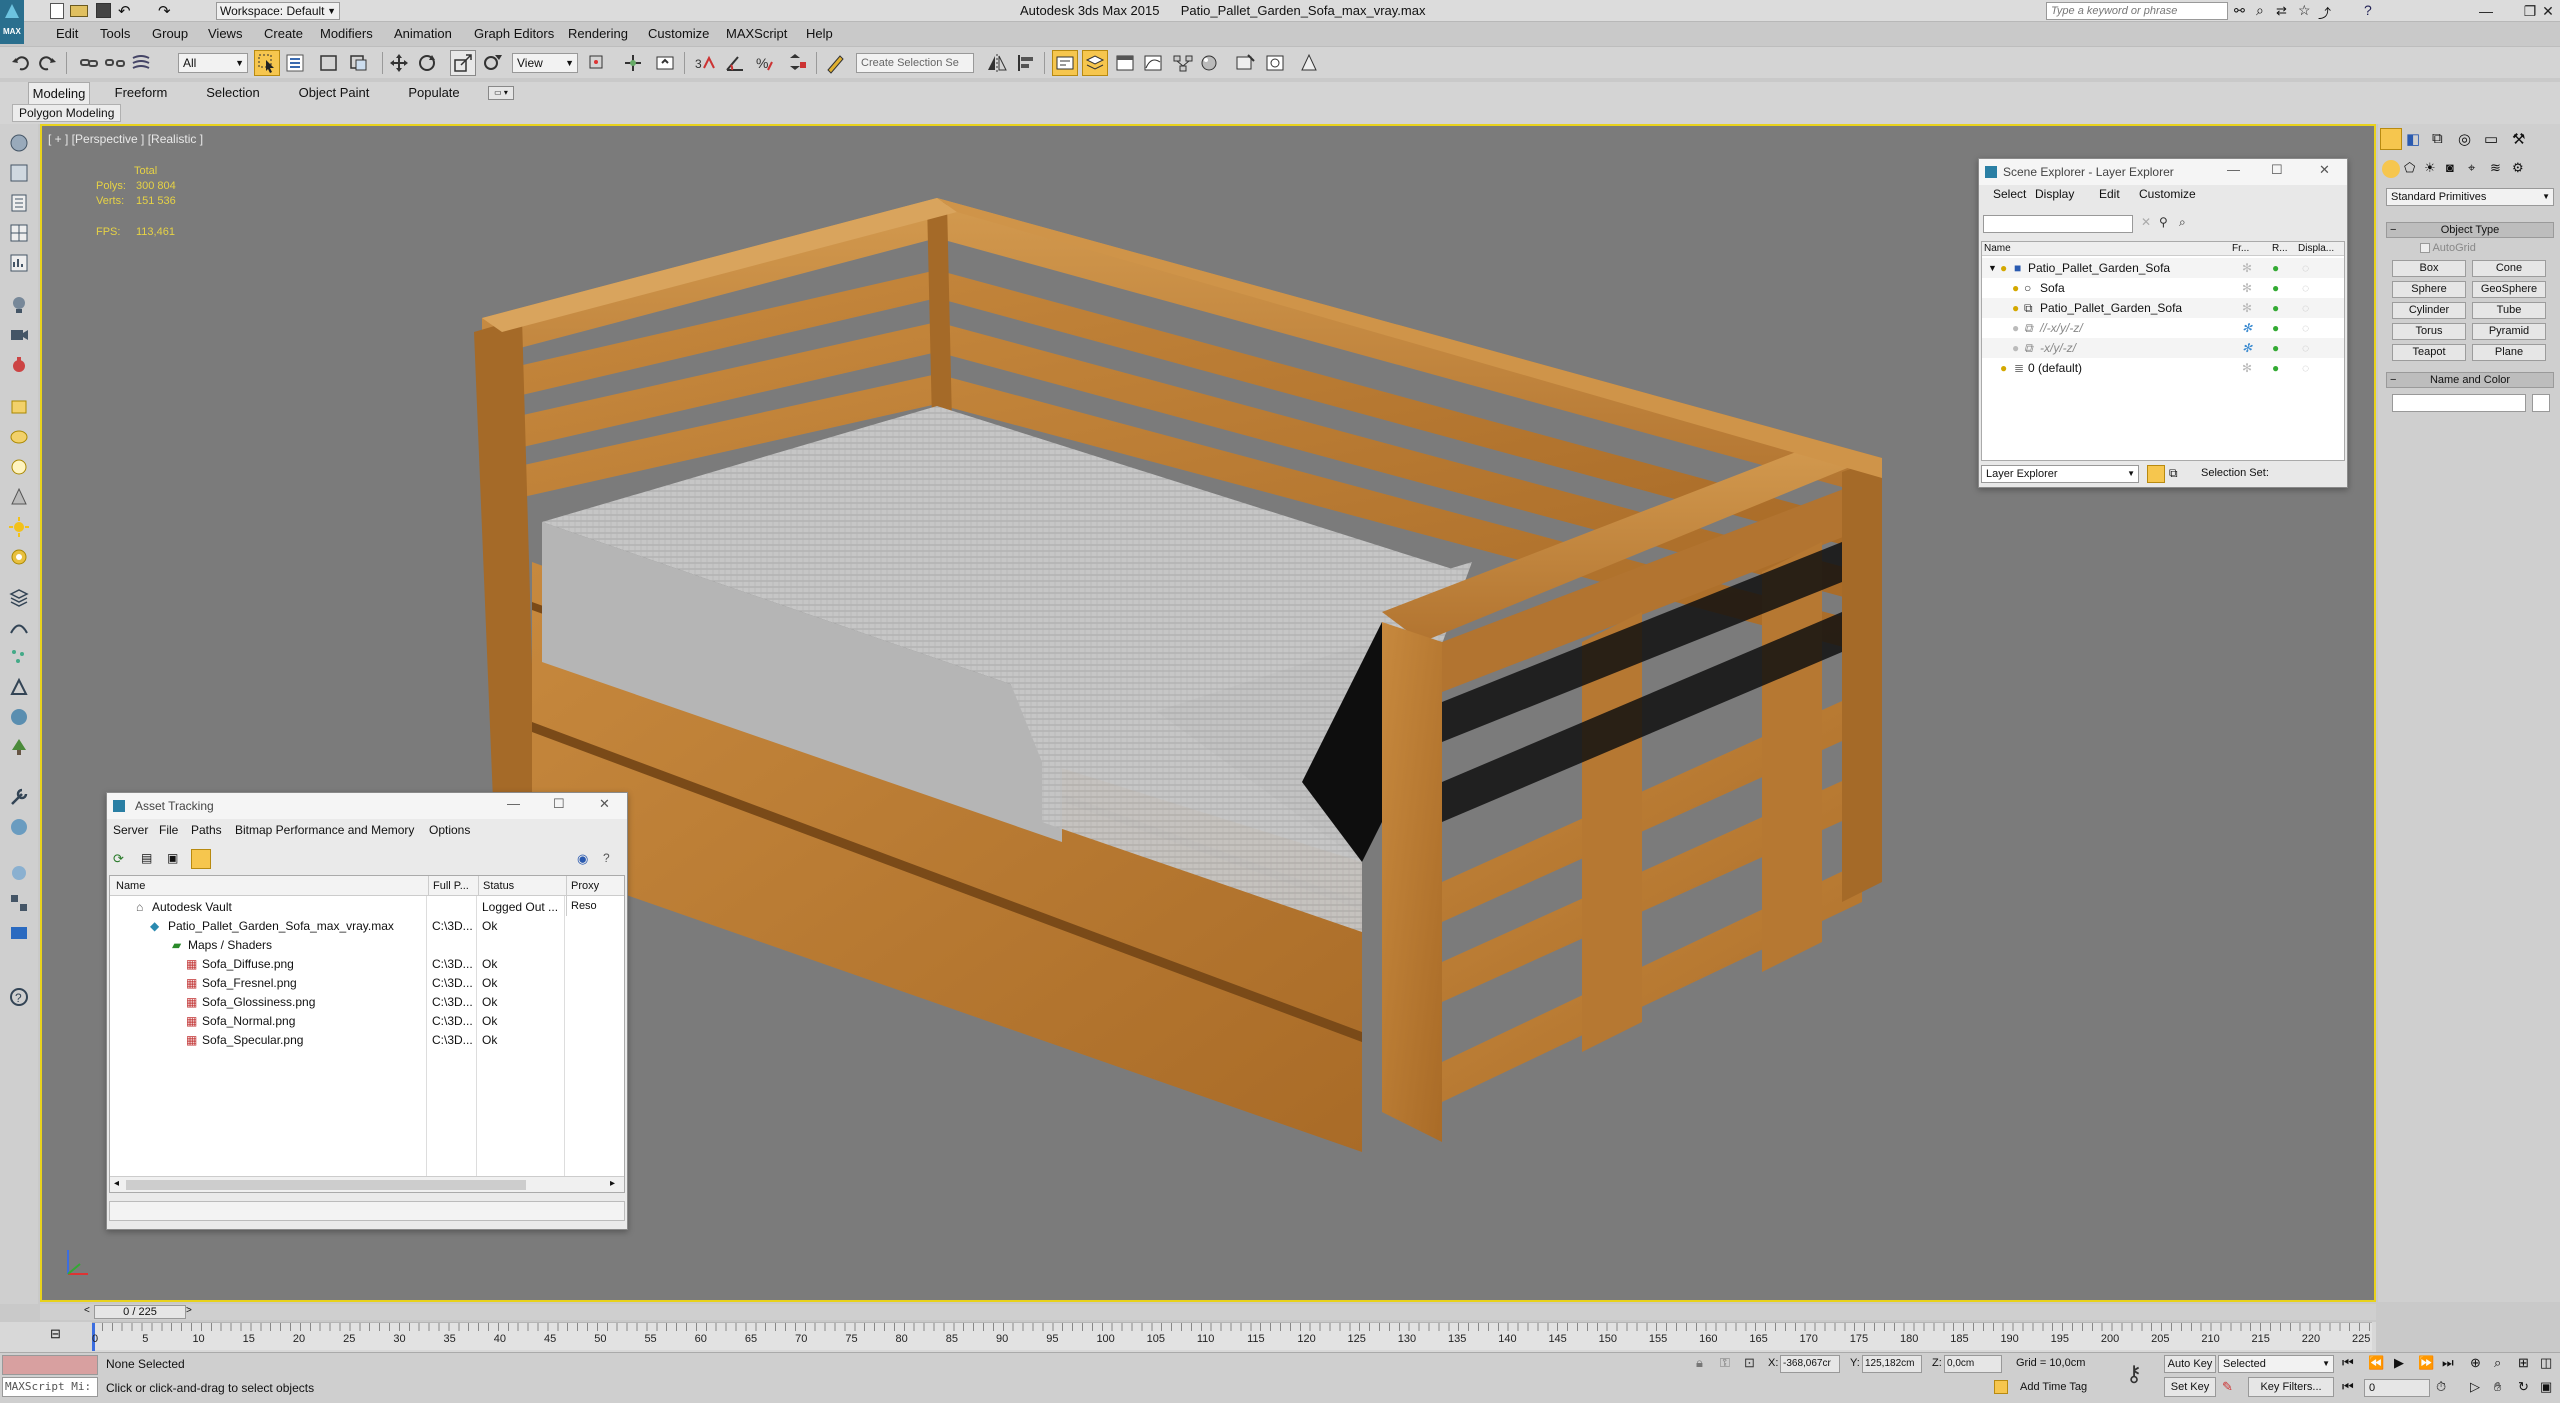 This screenshot has height=1403, width=2560. What do you see at coordinates (2163, 172) in the screenshot?
I see `scene-explorer-titlebar: Scene Explorer - Layer Explorer — ☐ ✕` at bounding box center [2163, 172].